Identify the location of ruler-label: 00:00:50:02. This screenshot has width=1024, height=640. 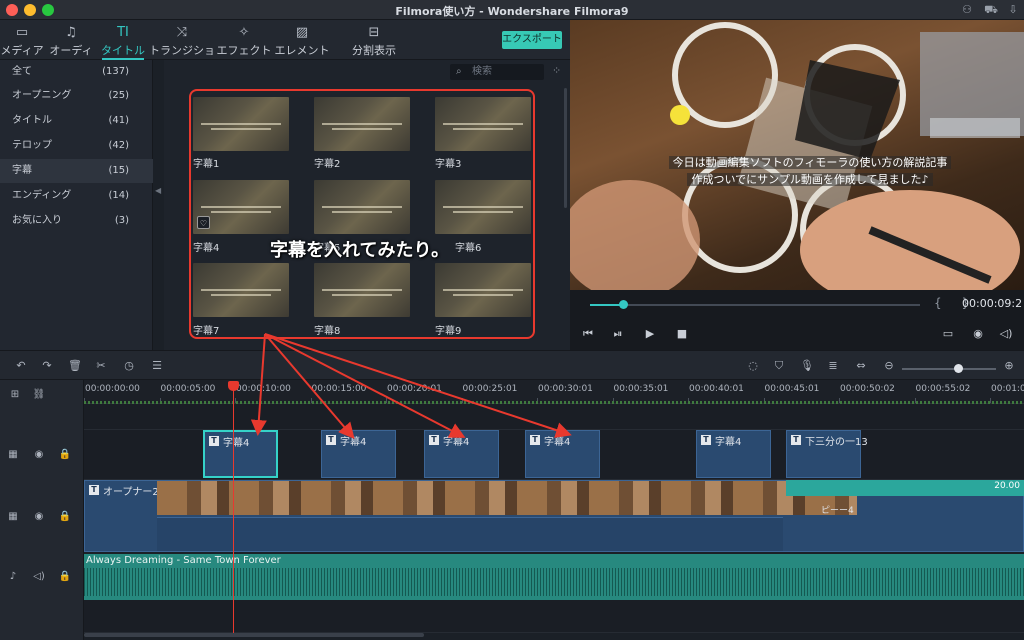
(867, 389).